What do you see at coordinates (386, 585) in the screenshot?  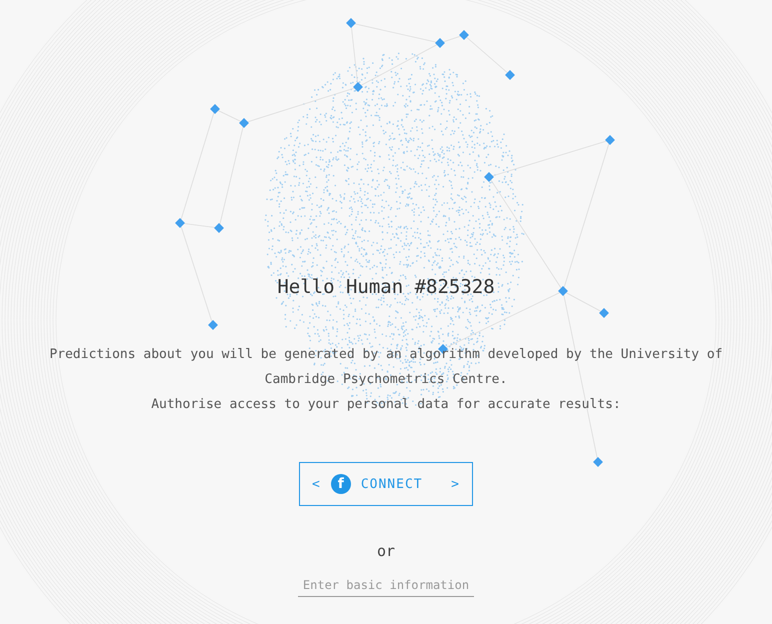 I see `basic-information-field: Enter basic information` at bounding box center [386, 585].